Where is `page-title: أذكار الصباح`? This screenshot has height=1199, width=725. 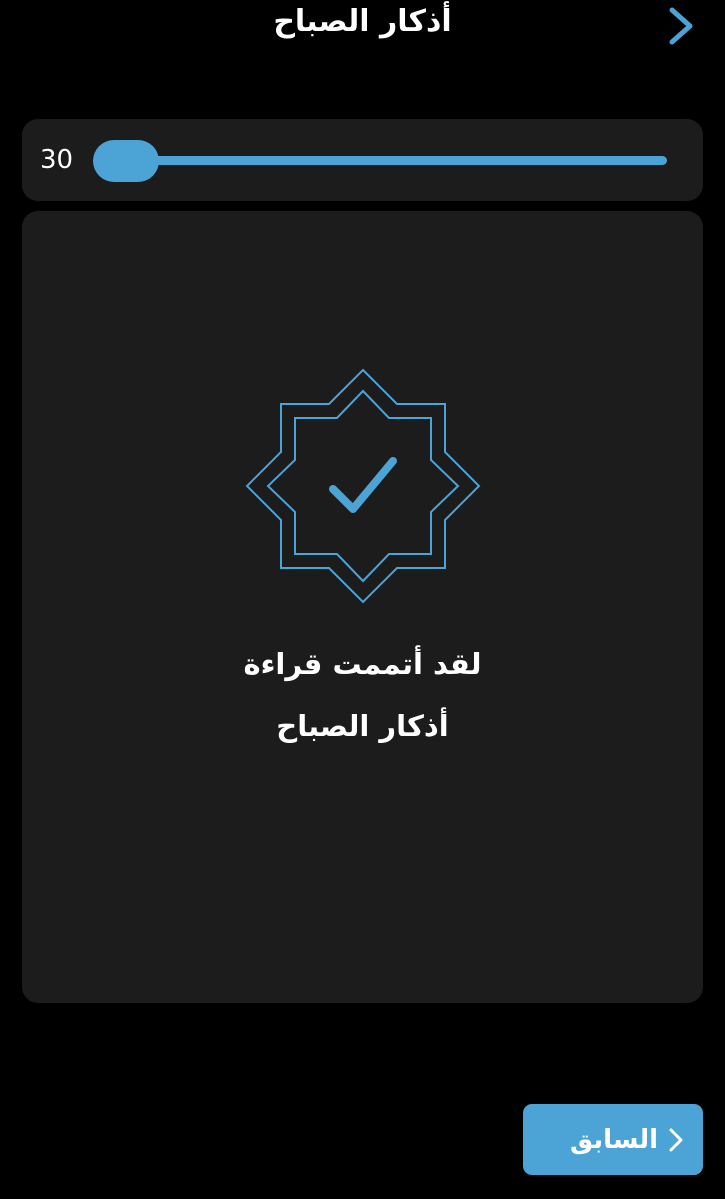
page-title: أذكار الصباح is located at coordinates (362, 21).